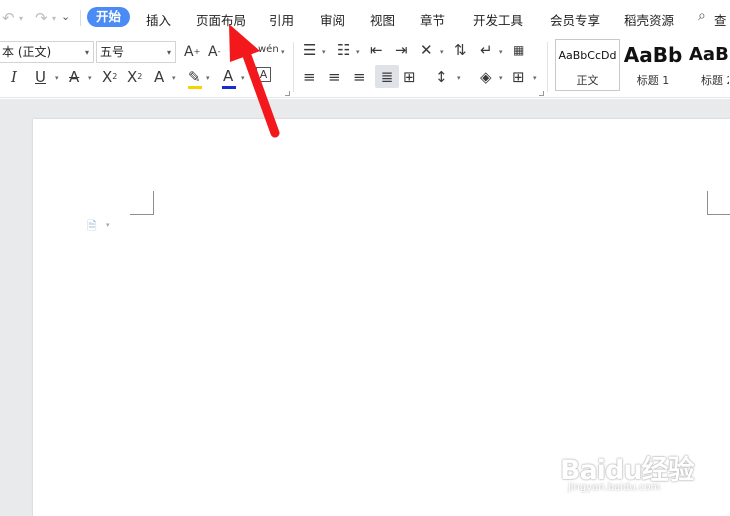 This screenshot has height=516, width=730. Describe the element at coordinates (709, 54) in the screenshot. I see `style-sample: AaB` at that location.